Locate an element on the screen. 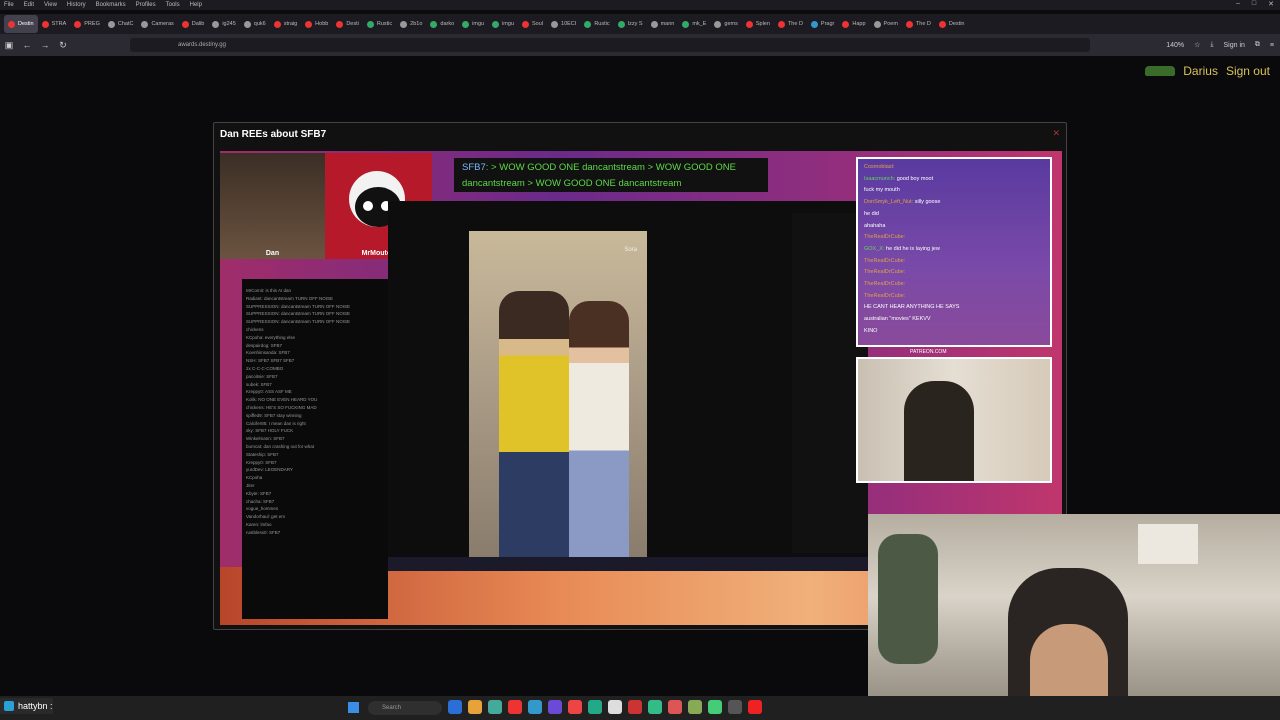  start-icon is located at coordinates (353, 707).